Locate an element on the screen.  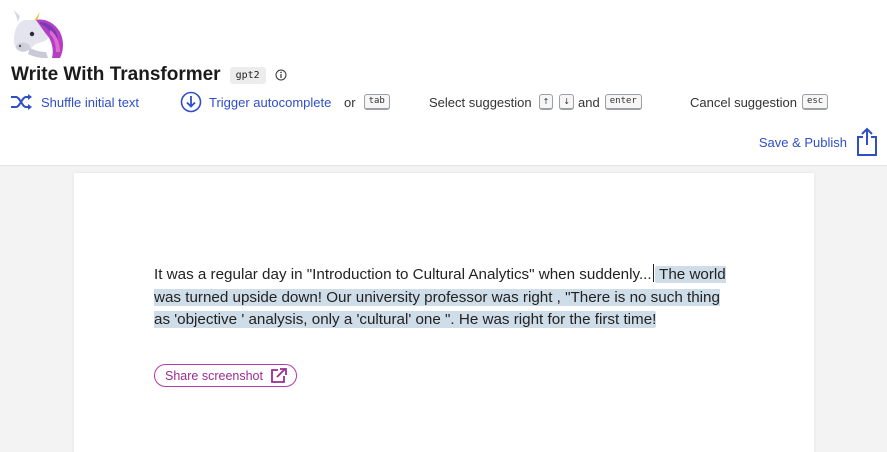
select-suggestion-hint: Select suggestion ↑ ↓ and enter is located at coordinates (535, 102).